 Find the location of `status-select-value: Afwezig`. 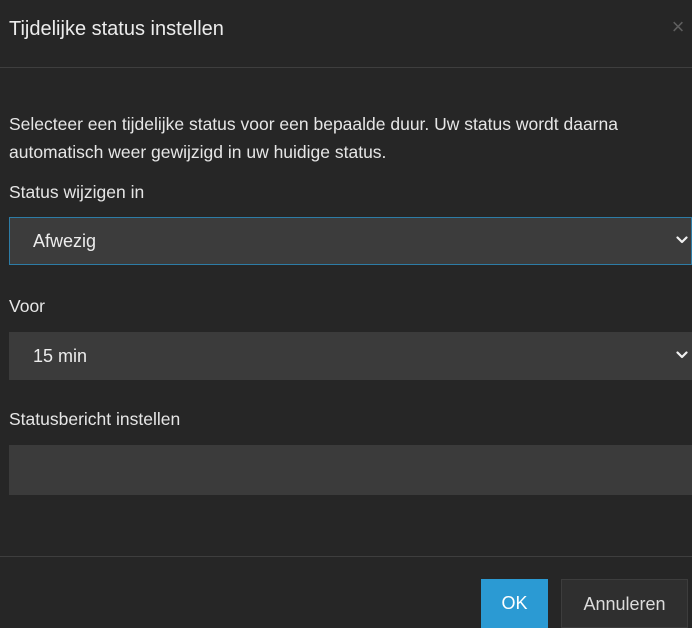

status-select-value: Afwezig is located at coordinates (65, 241).